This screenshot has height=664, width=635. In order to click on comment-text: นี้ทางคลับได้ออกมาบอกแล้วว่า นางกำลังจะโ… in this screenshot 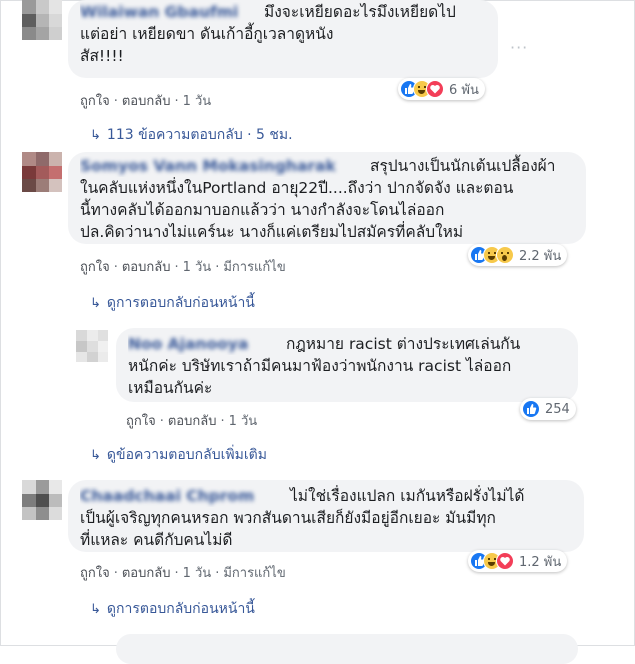, I will do `click(262, 210)`.